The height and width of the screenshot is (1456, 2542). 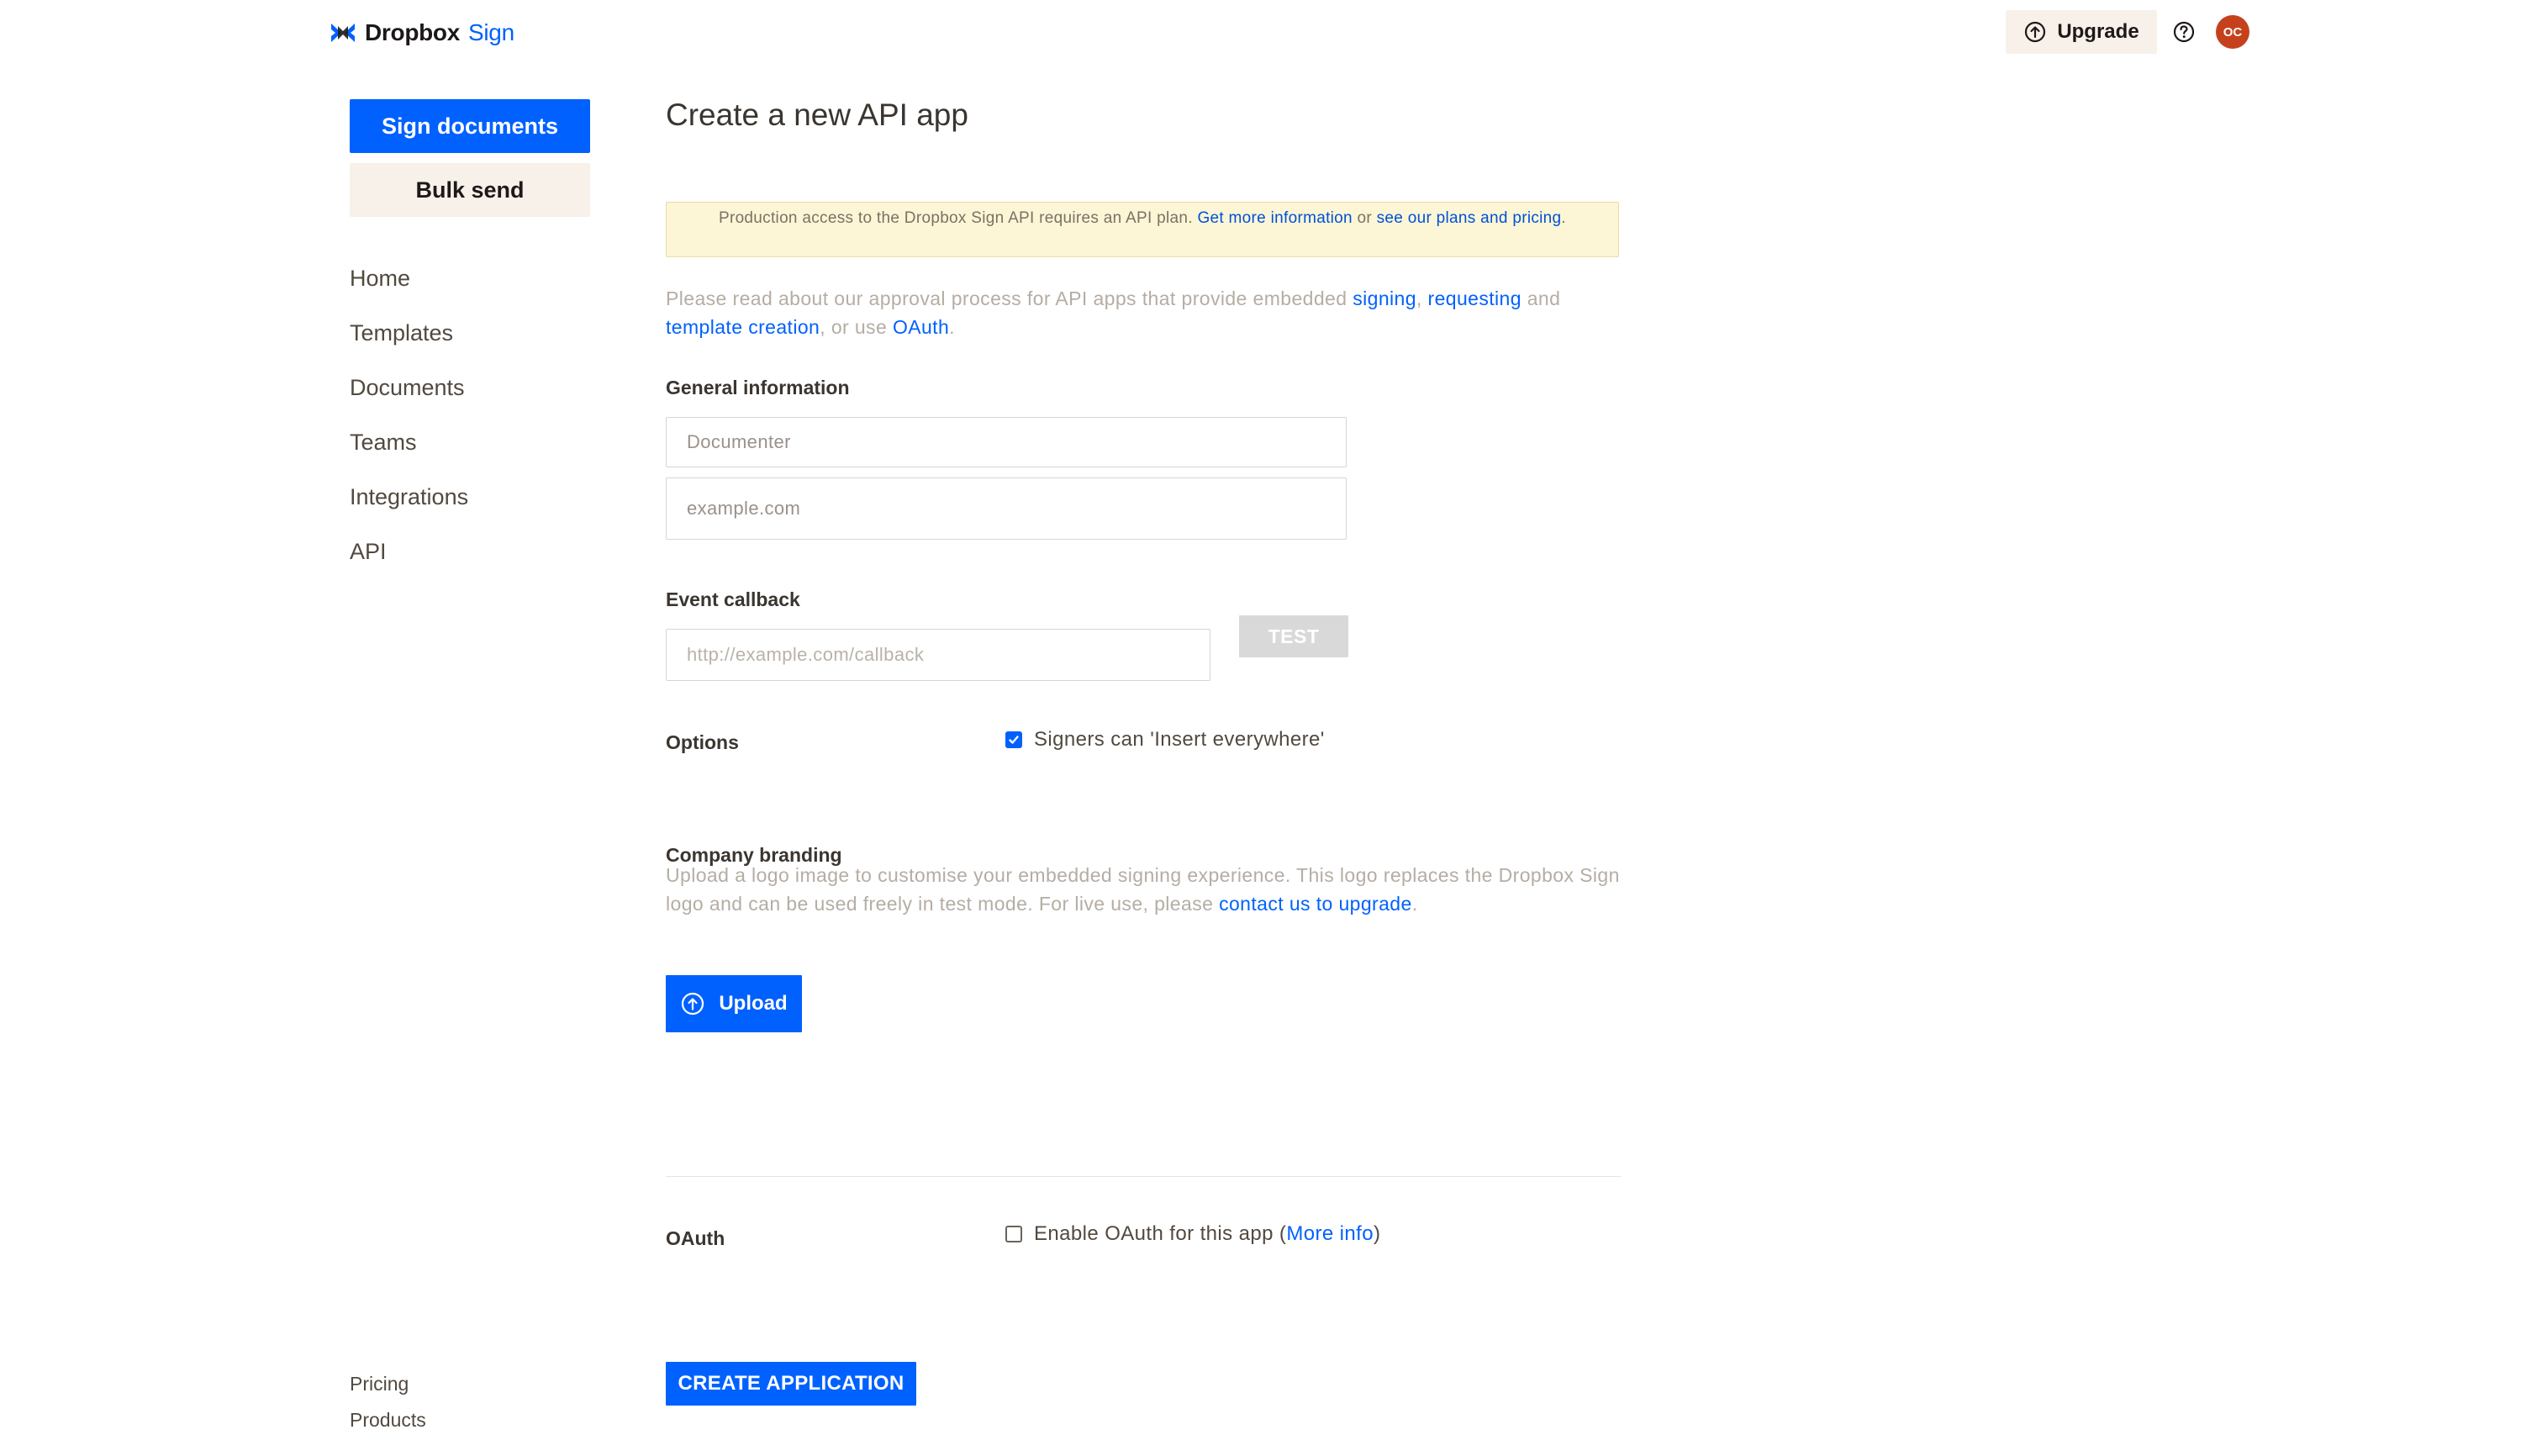 What do you see at coordinates (938, 655) in the screenshot?
I see `event-callback-input` at bounding box center [938, 655].